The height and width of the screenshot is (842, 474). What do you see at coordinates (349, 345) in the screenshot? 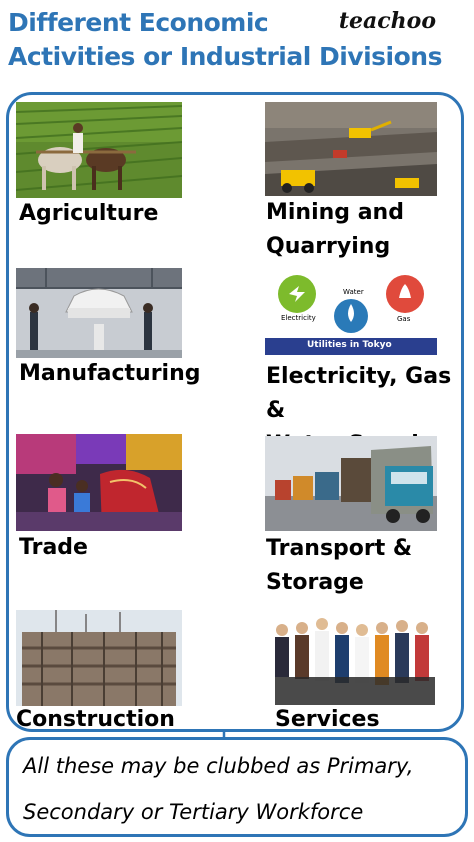
I see `image-text-caption: Utilities in Tokyo` at bounding box center [349, 345].